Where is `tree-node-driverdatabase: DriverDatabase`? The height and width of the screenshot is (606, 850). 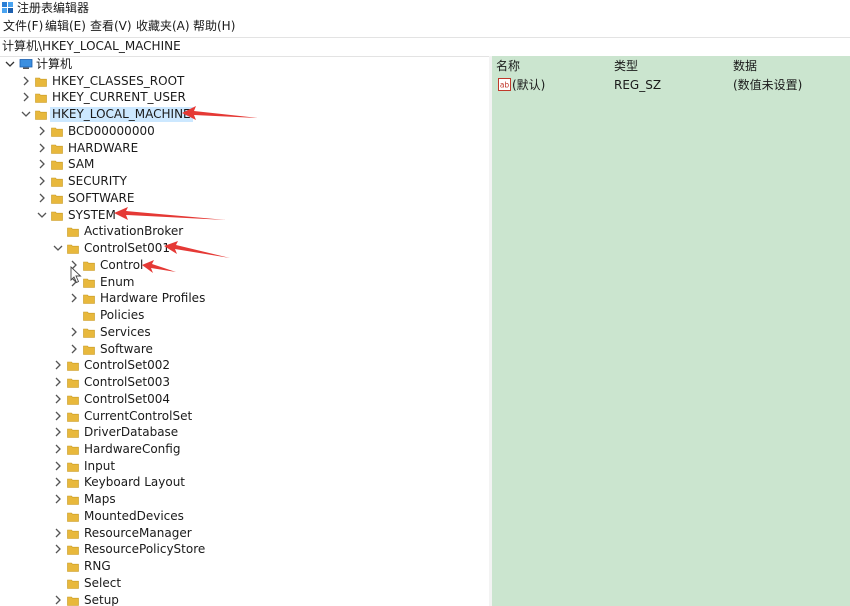
tree-node-driverdatabase: DriverDatabase is located at coordinates (240, 432).